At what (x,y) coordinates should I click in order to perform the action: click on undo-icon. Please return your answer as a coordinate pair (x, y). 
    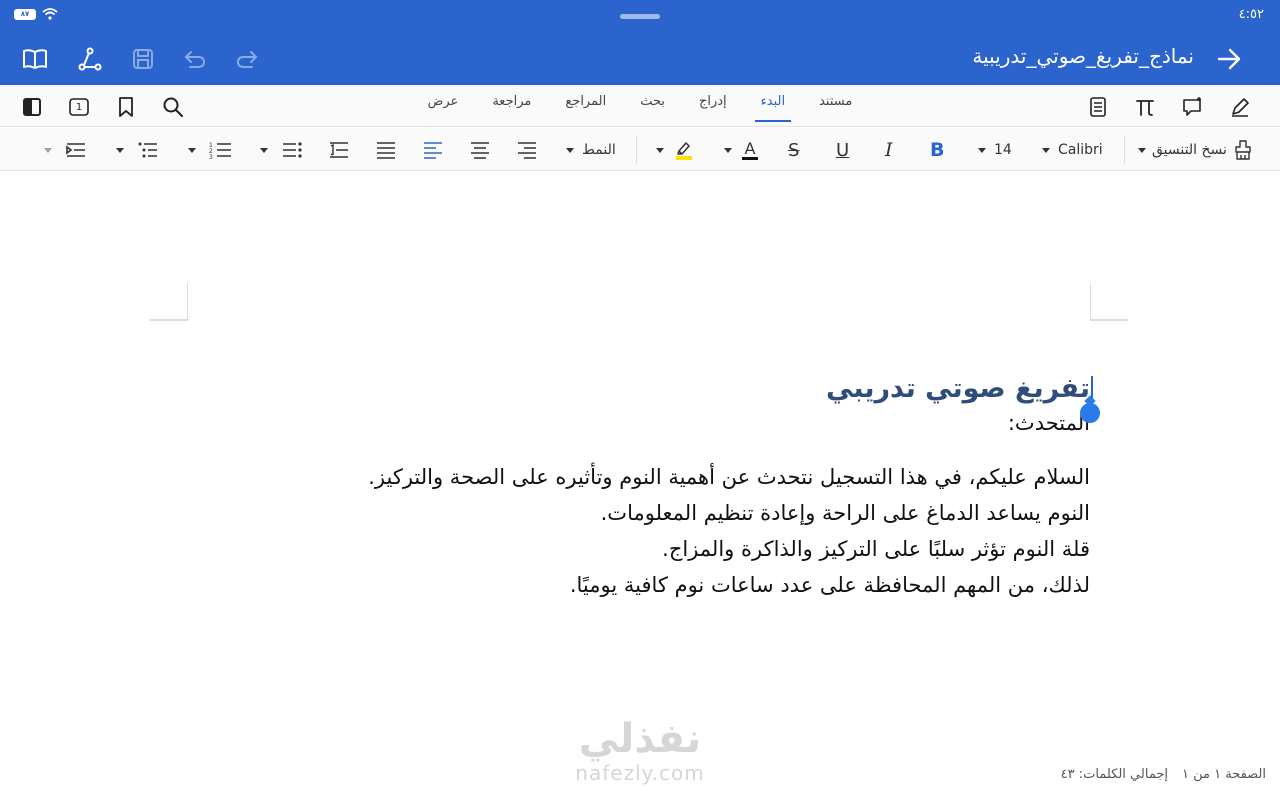
    Looking at the image, I should click on (195, 59).